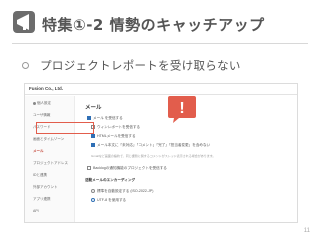 The image size is (320, 240). I want to click on alert-mark: !, so click(181, 108).